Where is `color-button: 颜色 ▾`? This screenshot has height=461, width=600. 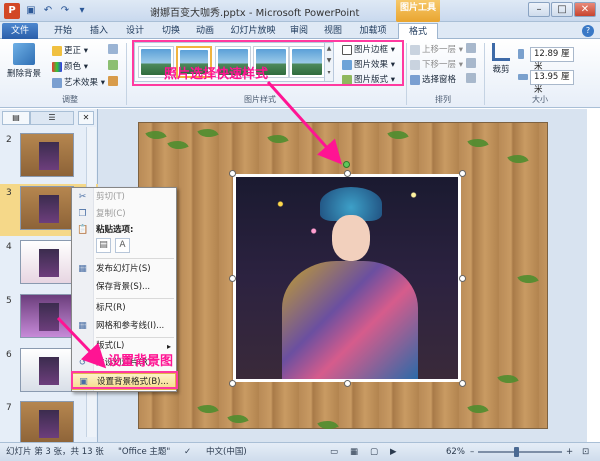
color-button: 颜色 ▾ is located at coordinates (70, 66).